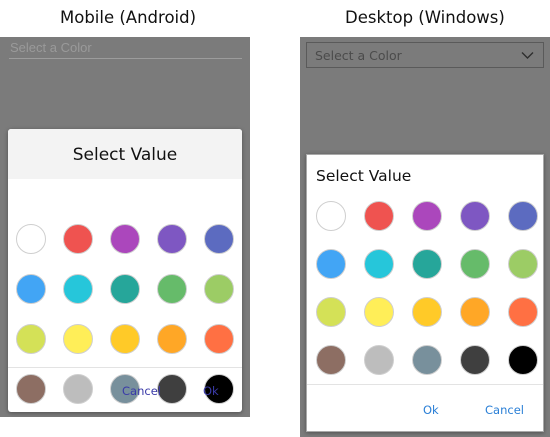 This screenshot has height=437, width=550. Describe the element at coordinates (125, 367) in the screenshot. I see `mobile-dialog-divider` at that location.